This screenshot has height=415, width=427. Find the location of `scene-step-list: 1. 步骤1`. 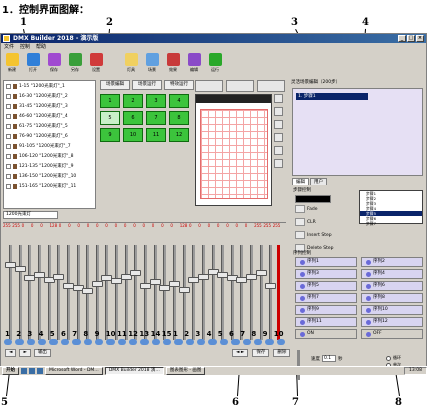

scene-step-list: 1. 步骤1 is located at coordinates (357, 132).